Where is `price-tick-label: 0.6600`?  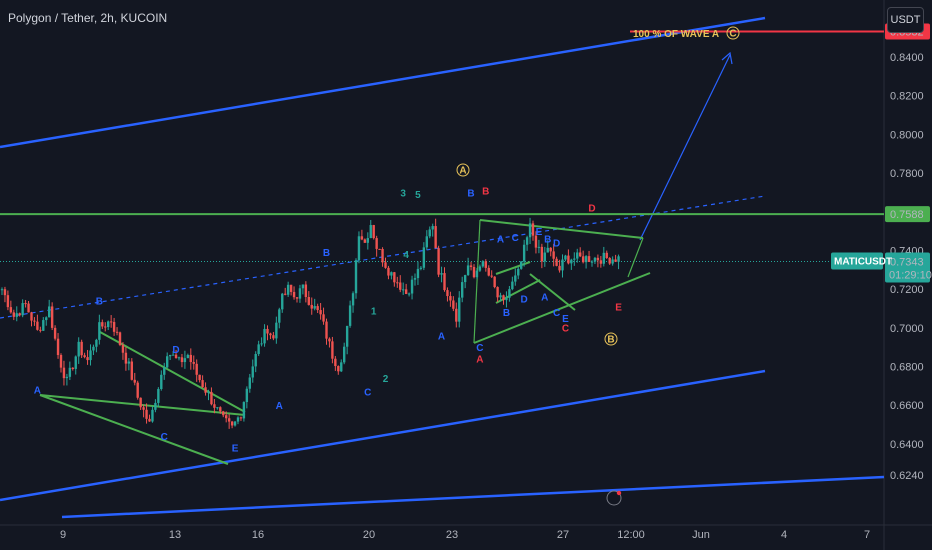 price-tick-label: 0.6600 is located at coordinates (907, 406).